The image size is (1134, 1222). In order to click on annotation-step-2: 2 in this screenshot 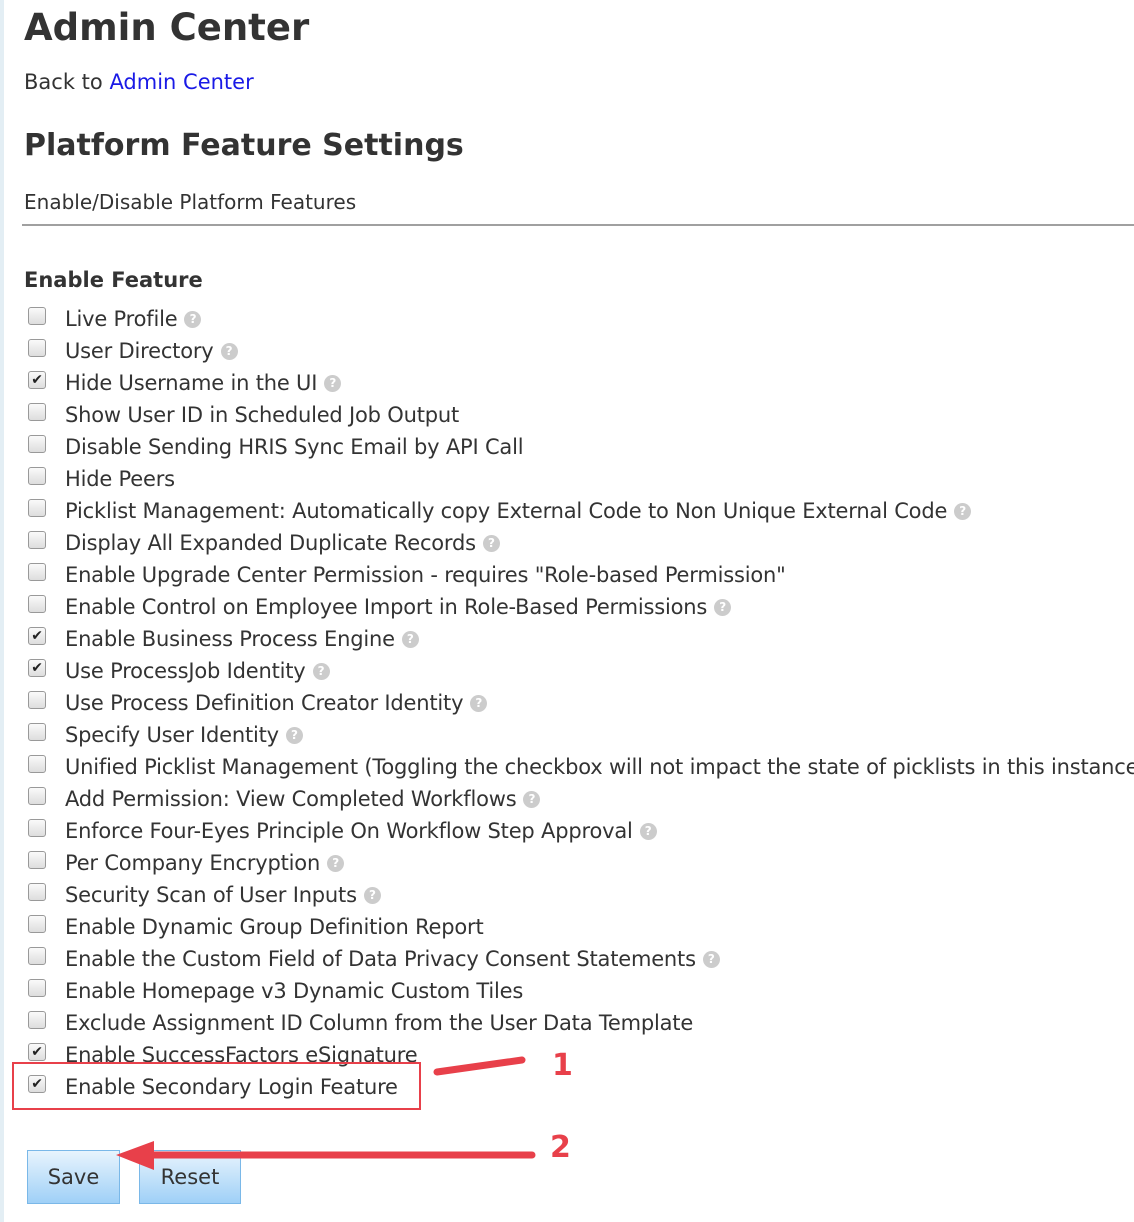, I will do `click(560, 1147)`.